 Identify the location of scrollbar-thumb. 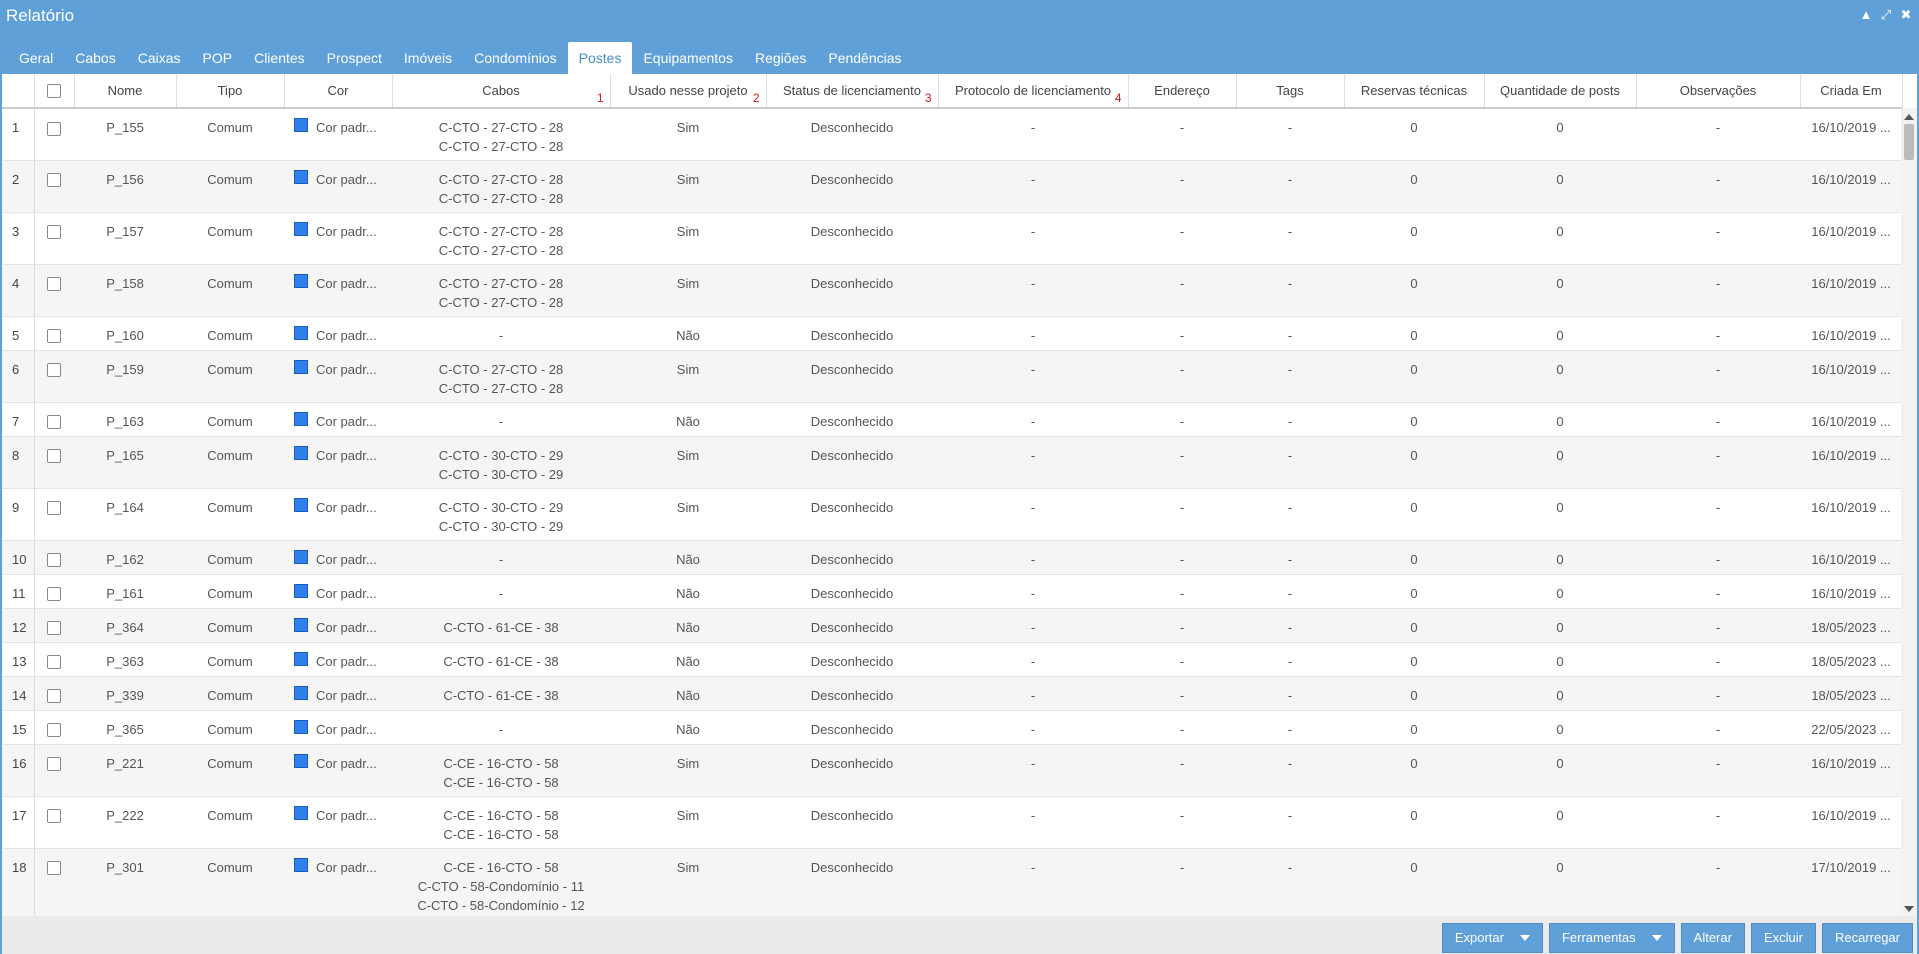
(1909, 142).